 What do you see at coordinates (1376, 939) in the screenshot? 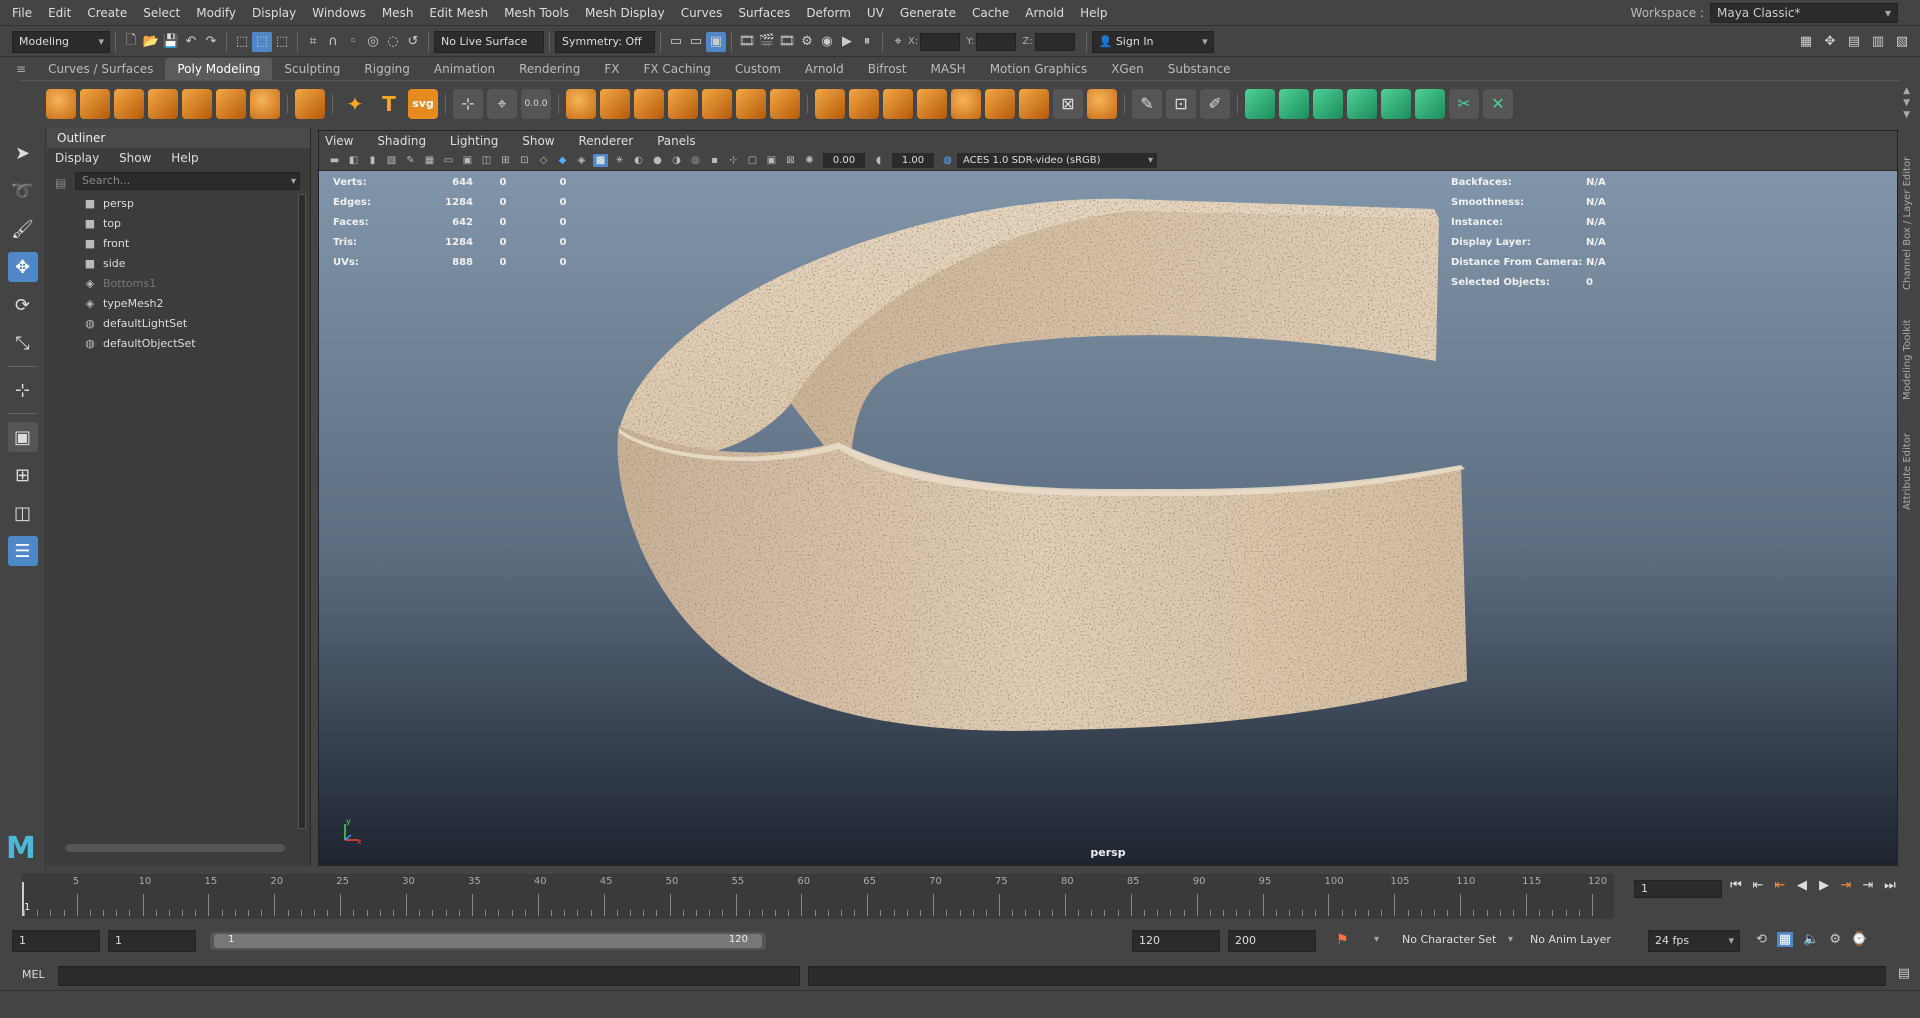
I see `character-set-arrow-icon: ▾` at bounding box center [1376, 939].